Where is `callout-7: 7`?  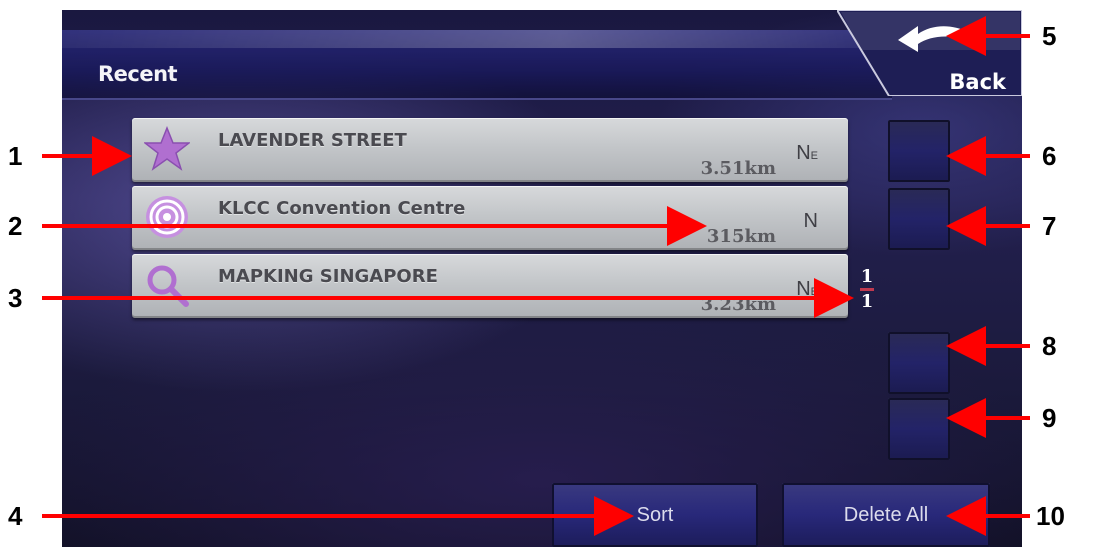 callout-7: 7 is located at coordinates (1049, 226).